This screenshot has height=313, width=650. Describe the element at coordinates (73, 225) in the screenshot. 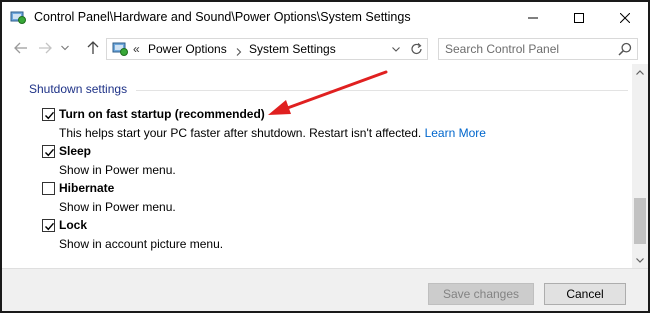

I see `lock-label: Lock` at that location.